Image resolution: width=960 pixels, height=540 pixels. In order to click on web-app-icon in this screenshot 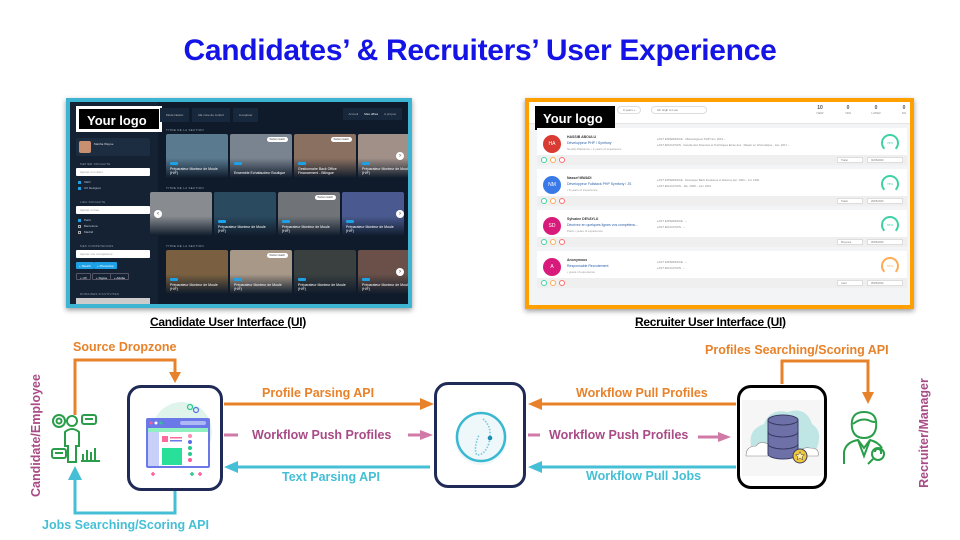, I will do `click(179, 439)`.